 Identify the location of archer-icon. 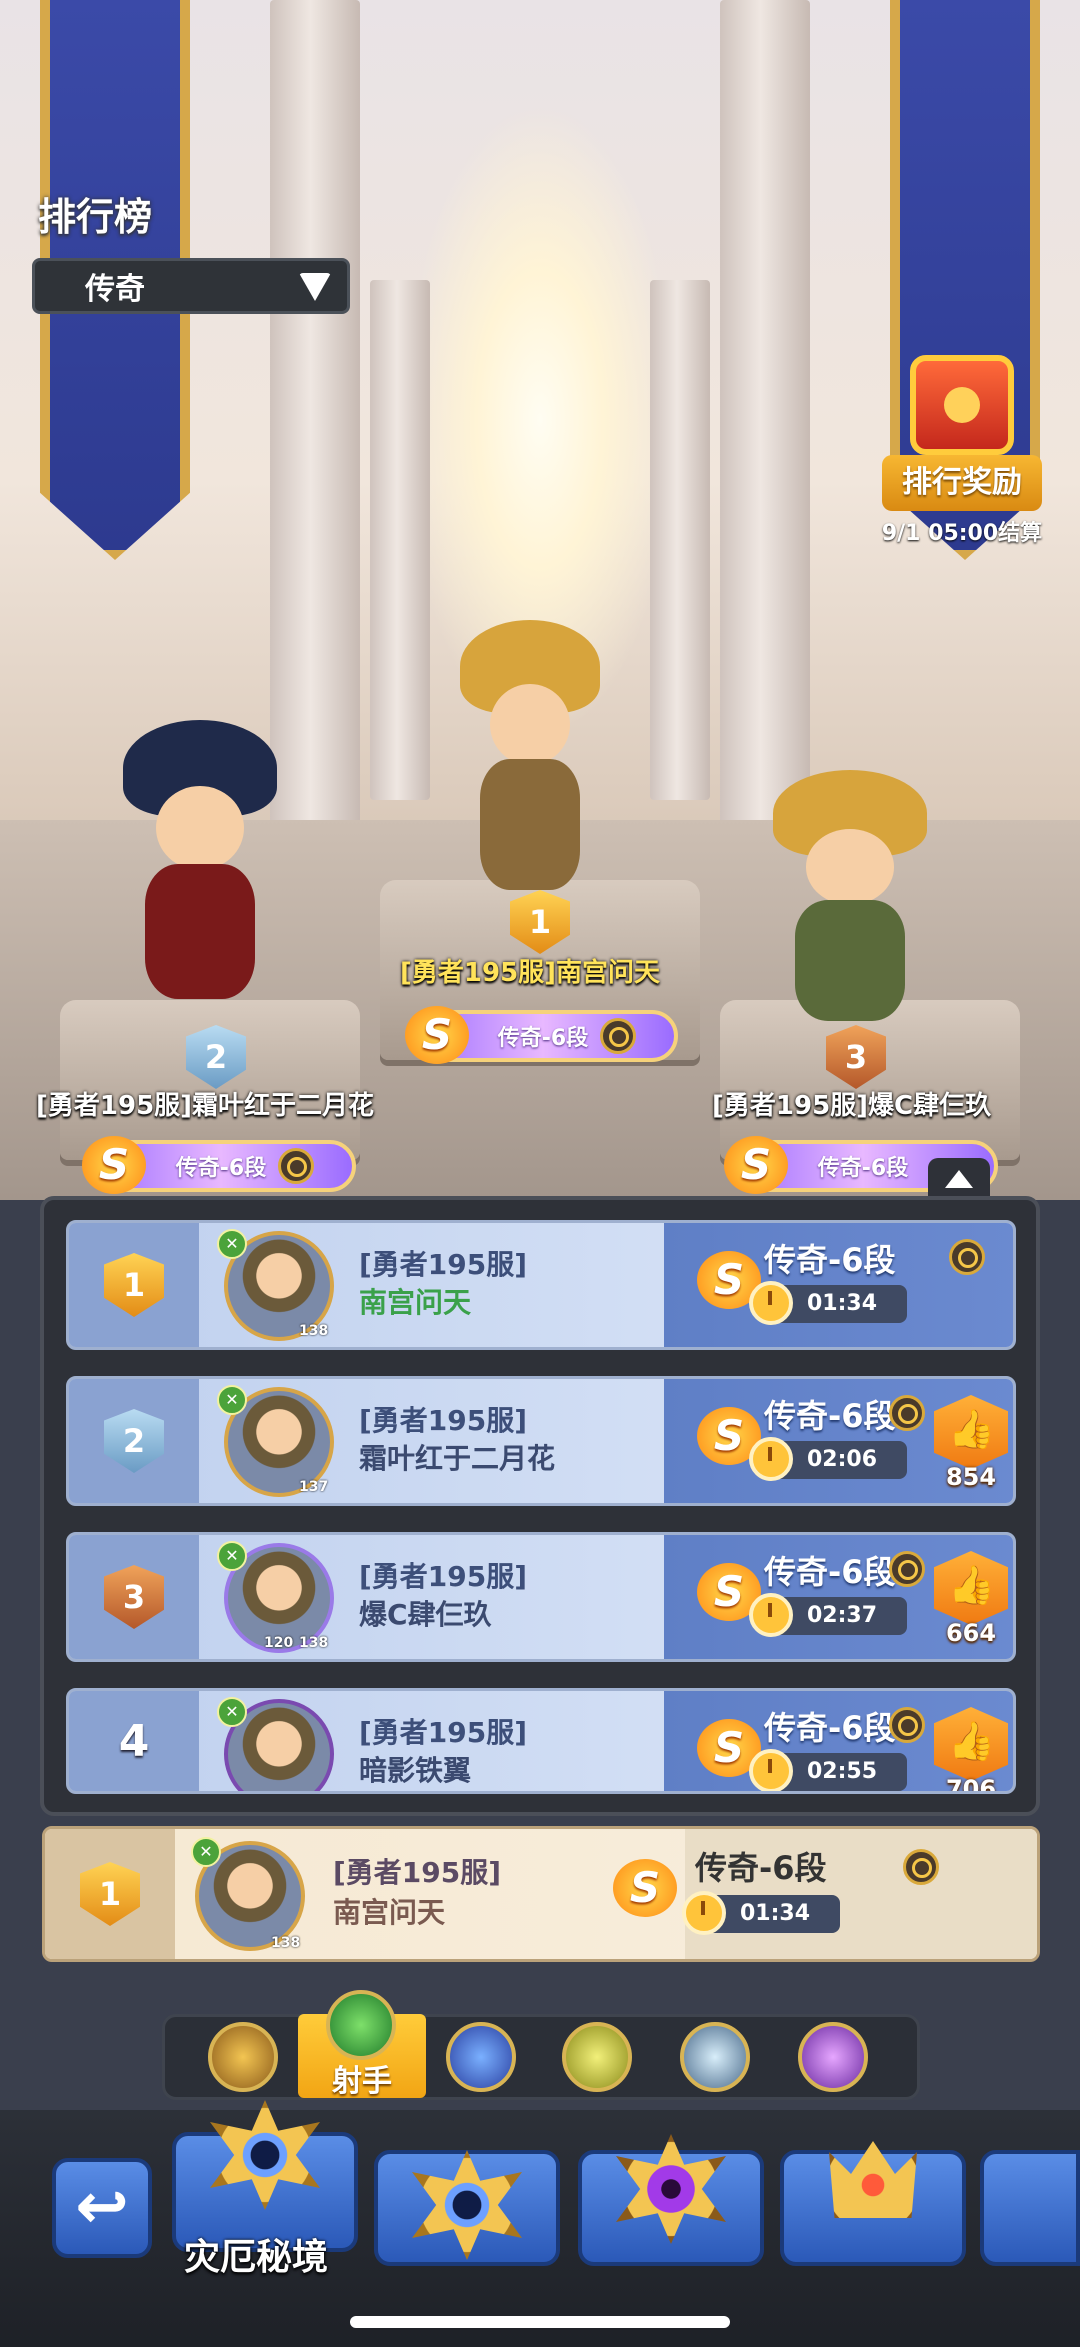
(361, 2025).